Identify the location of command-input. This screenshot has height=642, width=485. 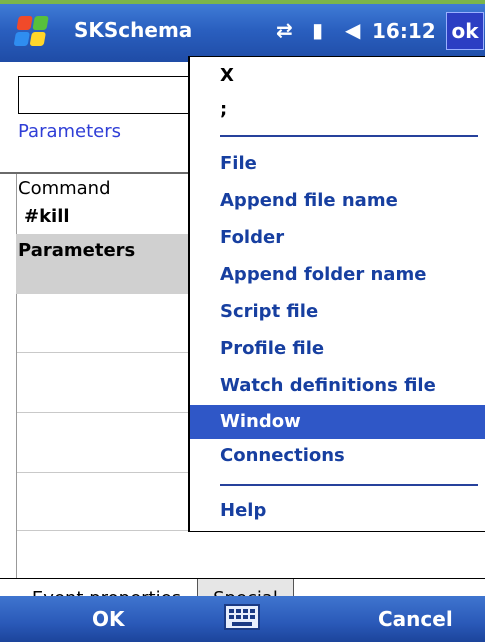
(105, 95).